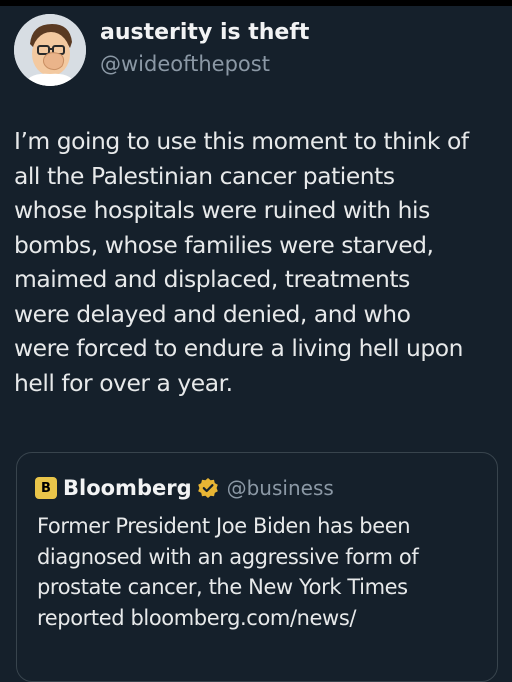 The height and width of the screenshot is (682, 512). I want to click on author-avatar, so click(50, 50).